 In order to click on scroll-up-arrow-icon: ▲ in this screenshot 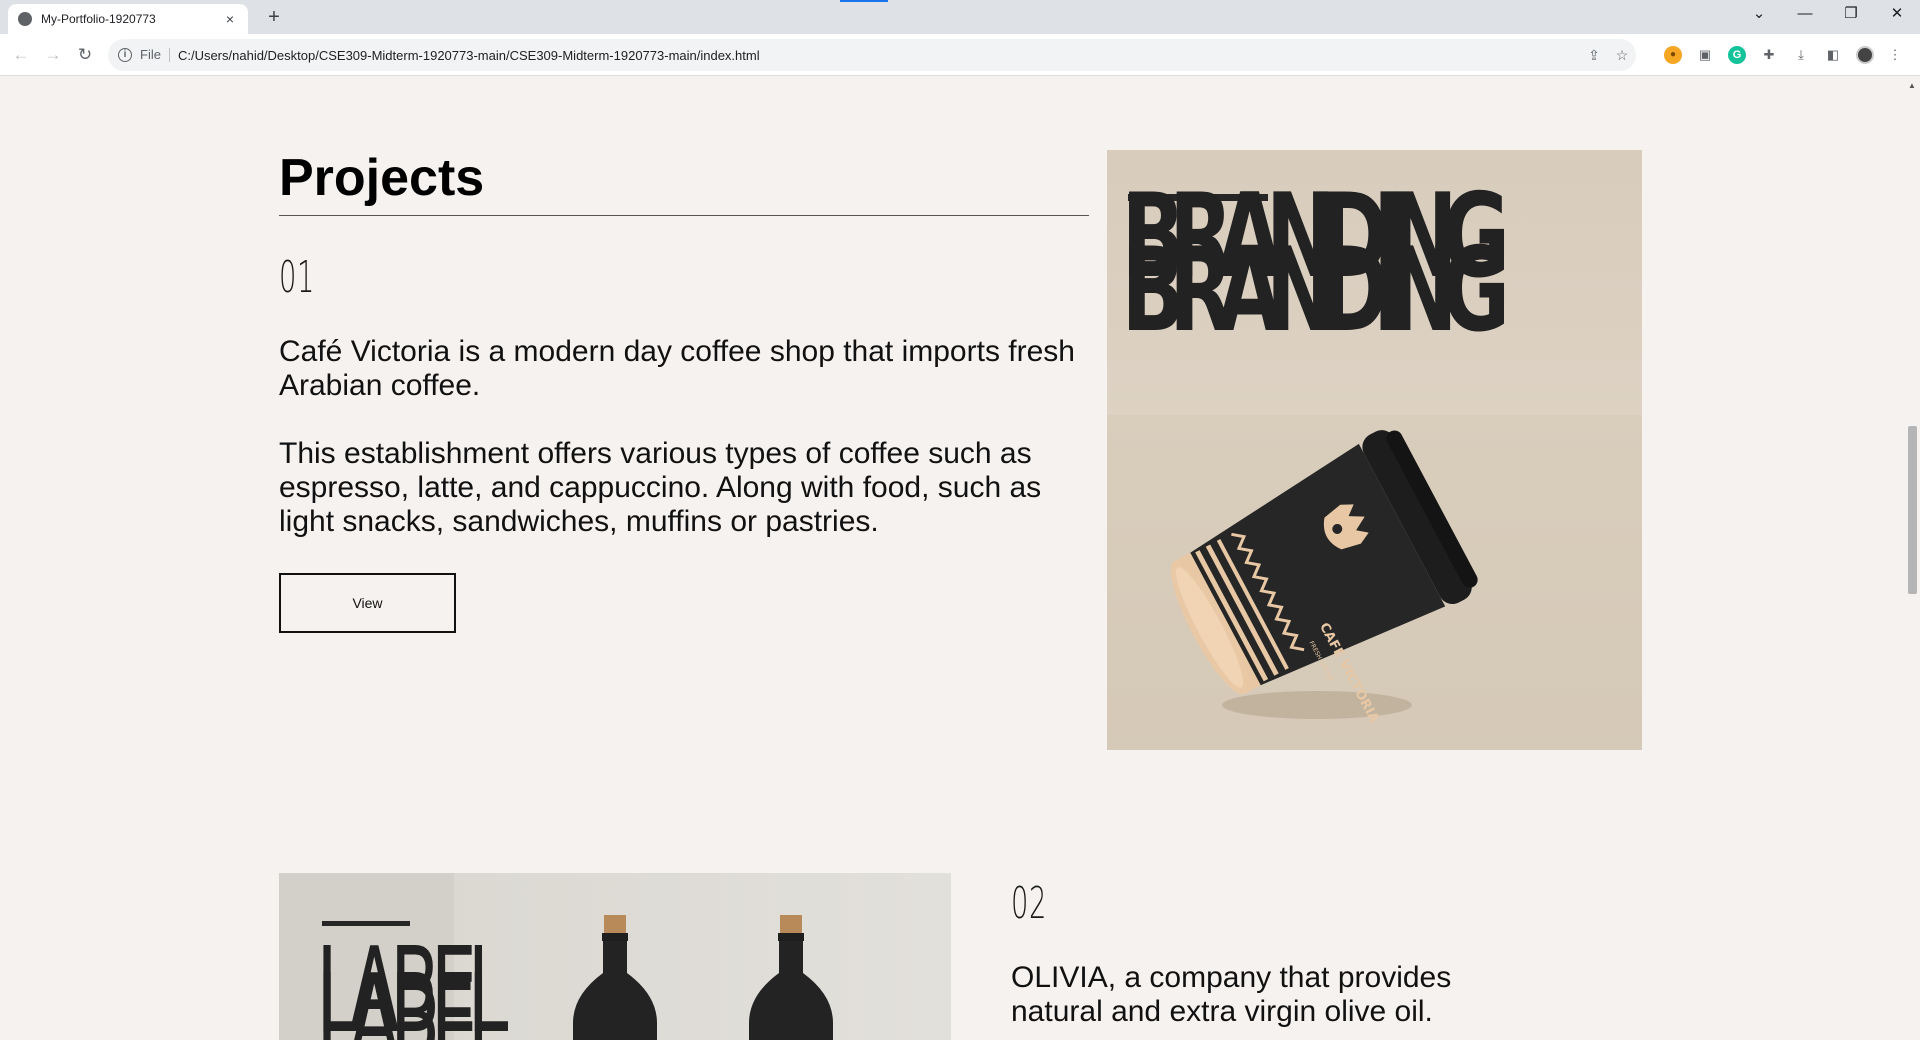, I will do `click(1912, 85)`.